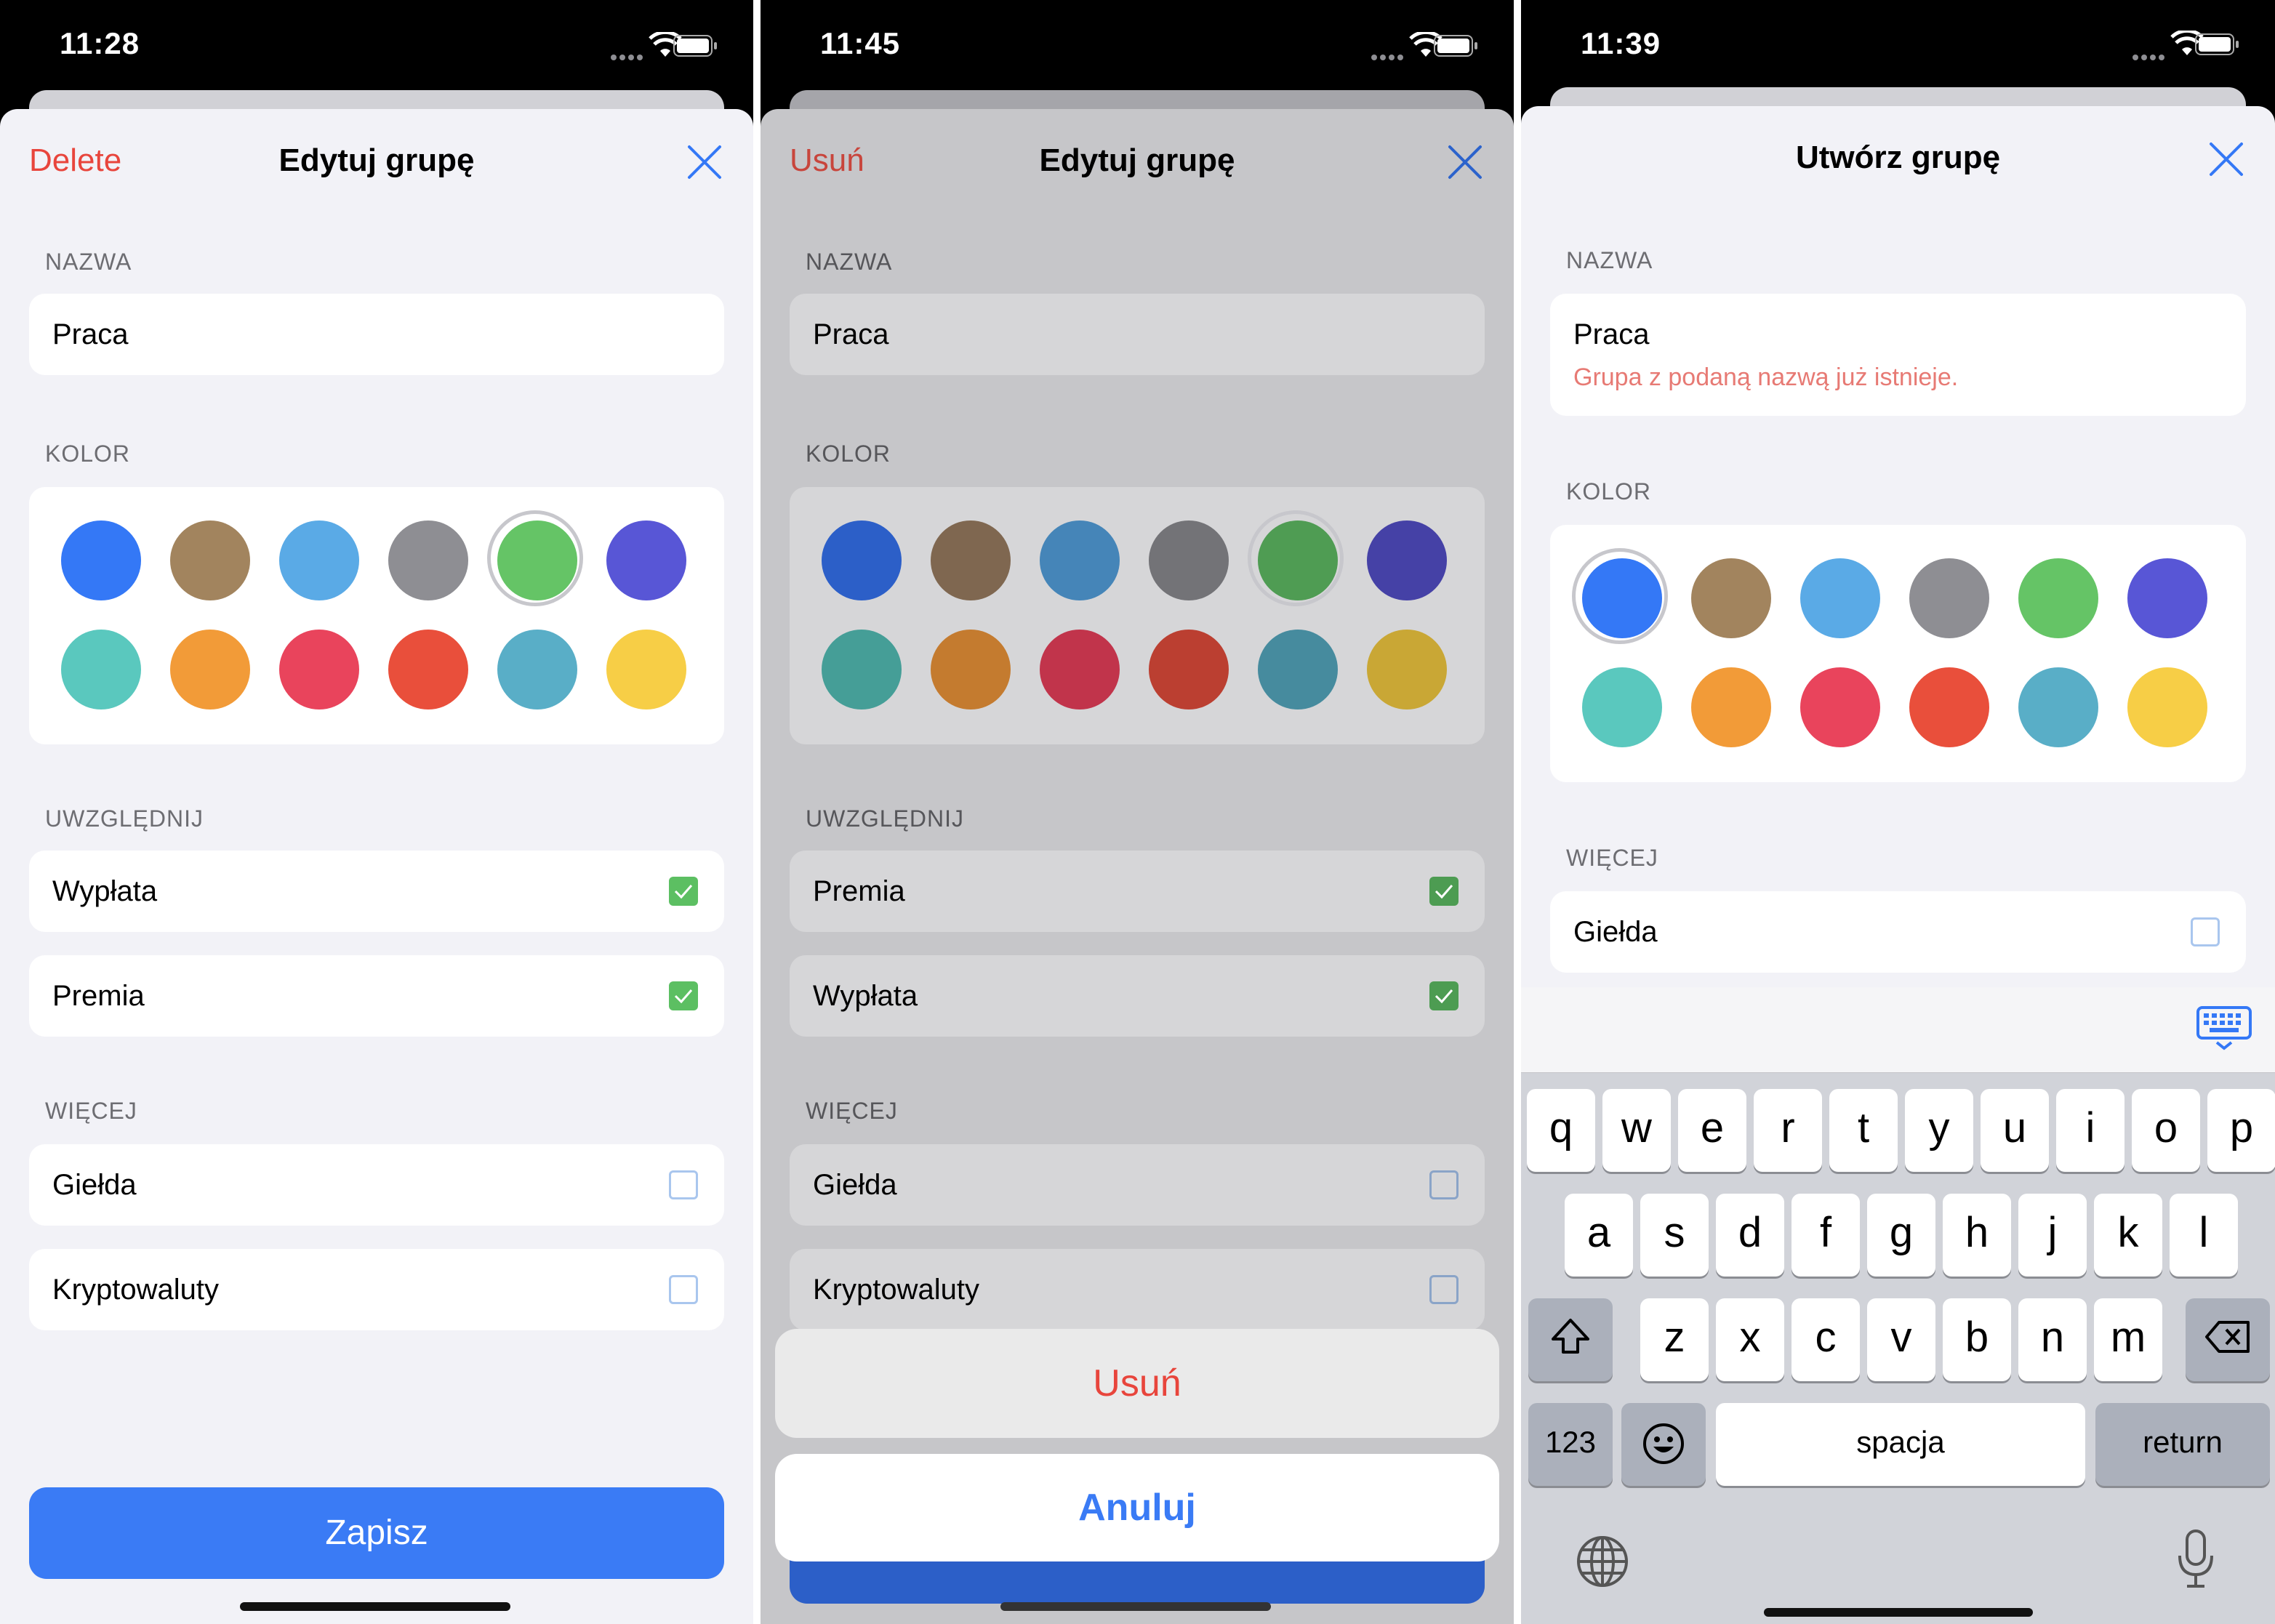 This screenshot has height=1624, width=2275. What do you see at coordinates (2128, 1339) in the screenshot?
I see `key-m: m` at bounding box center [2128, 1339].